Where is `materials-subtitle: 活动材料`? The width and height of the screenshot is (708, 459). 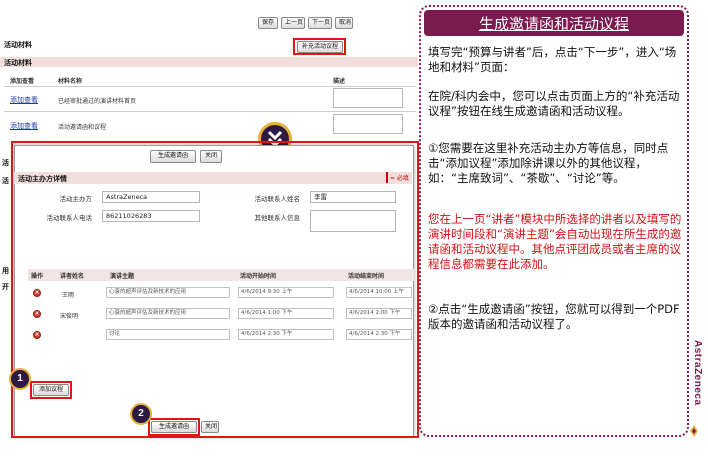
materials-subtitle: 活动材料 is located at coordinates (18, 63).